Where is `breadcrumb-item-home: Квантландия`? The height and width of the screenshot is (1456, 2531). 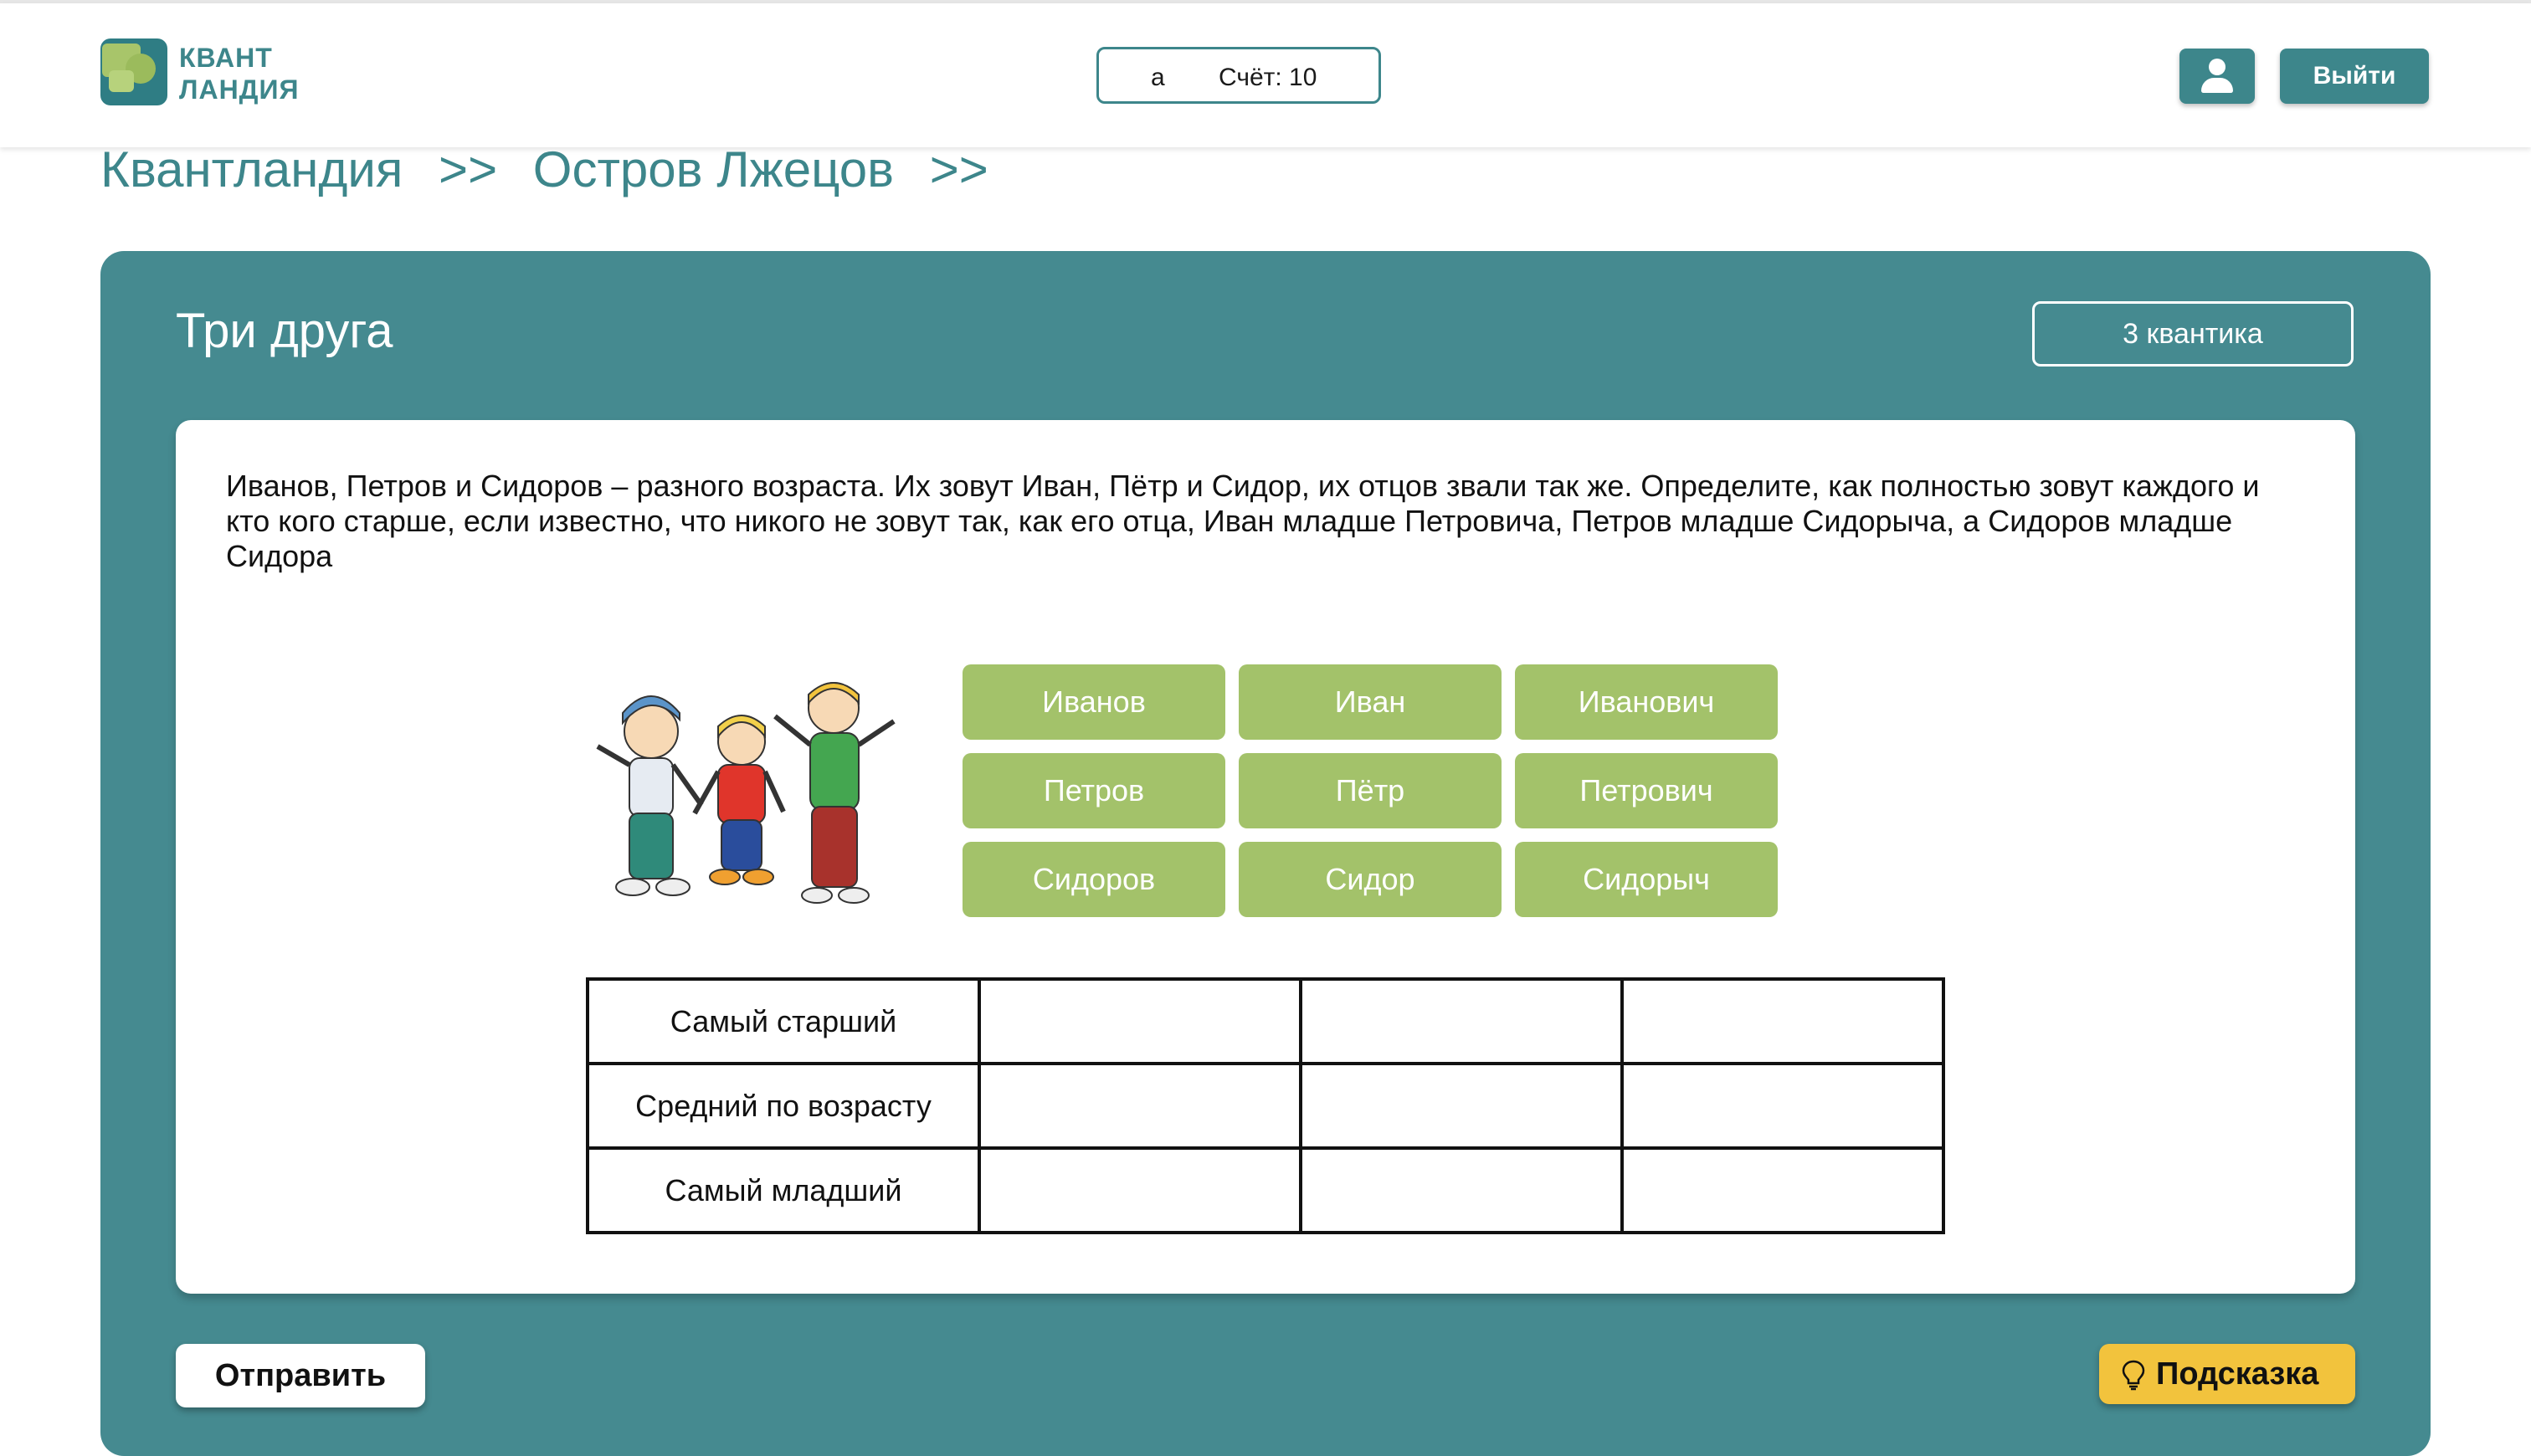 breadcrumb-item-home: Квантландия is located at coordinates (251, 169).